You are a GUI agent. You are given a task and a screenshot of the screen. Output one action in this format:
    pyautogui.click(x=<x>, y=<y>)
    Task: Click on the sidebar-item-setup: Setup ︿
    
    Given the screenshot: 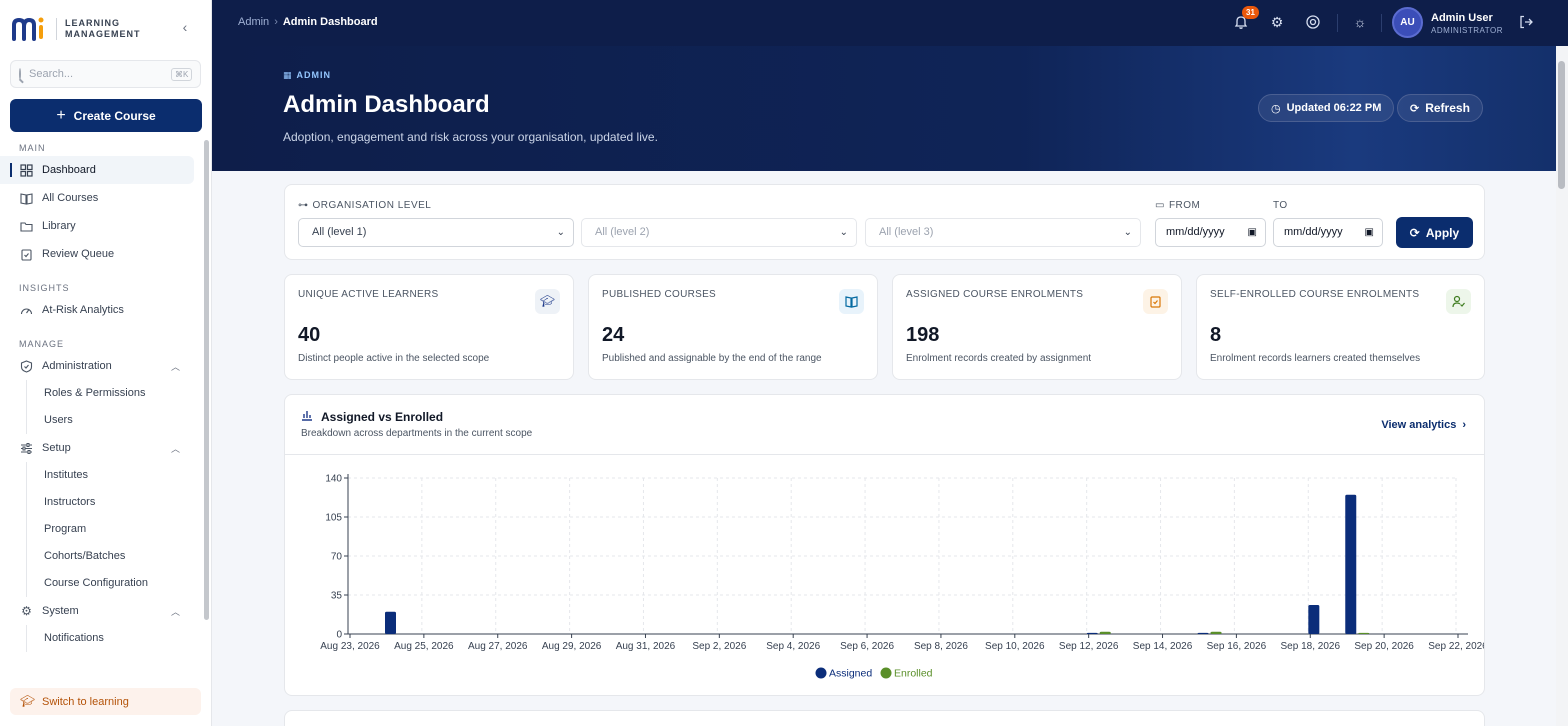 What is the action you would take?
    pyautogui.click(x=97, y=448)
    